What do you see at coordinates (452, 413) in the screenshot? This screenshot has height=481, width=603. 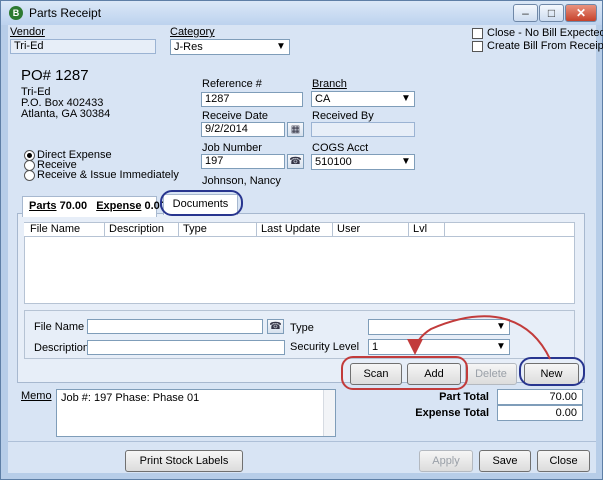 I see `expense-total-label: Expense Total` at bounding box center [452, 413].